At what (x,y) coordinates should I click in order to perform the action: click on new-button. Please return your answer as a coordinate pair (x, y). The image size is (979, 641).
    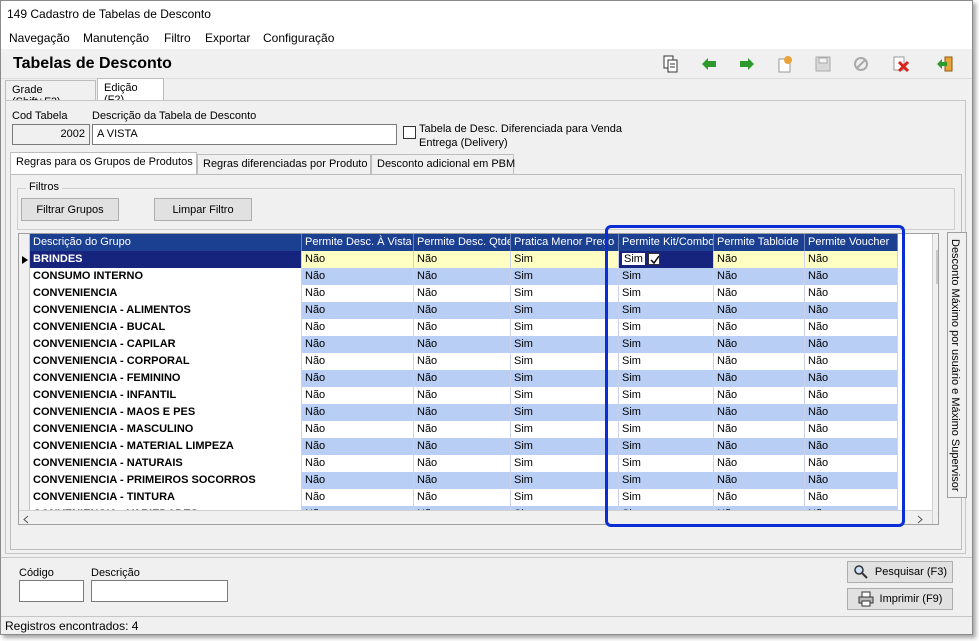
    Looking at the image, I should click on (785, 64).